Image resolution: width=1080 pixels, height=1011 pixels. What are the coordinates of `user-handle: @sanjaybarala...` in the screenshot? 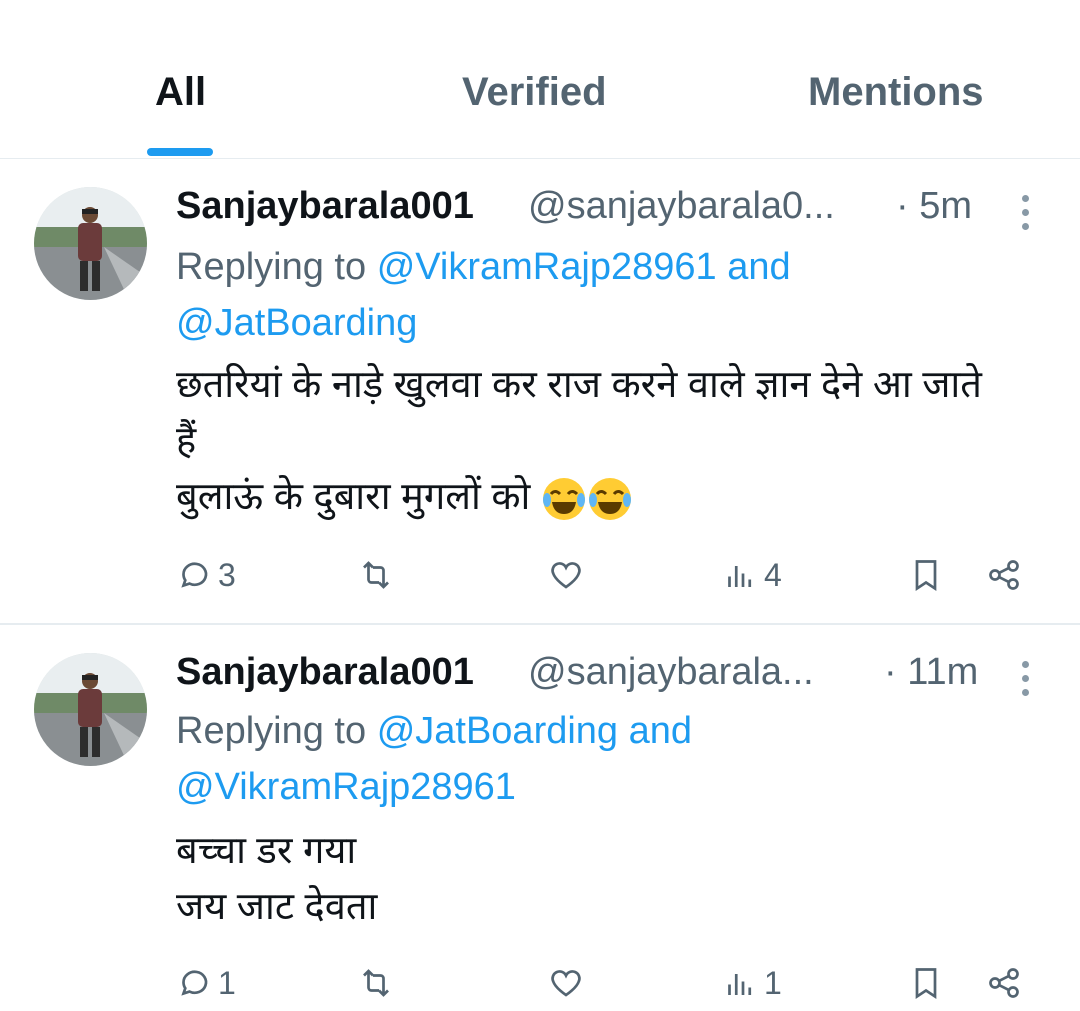 It's located at (671, 672).